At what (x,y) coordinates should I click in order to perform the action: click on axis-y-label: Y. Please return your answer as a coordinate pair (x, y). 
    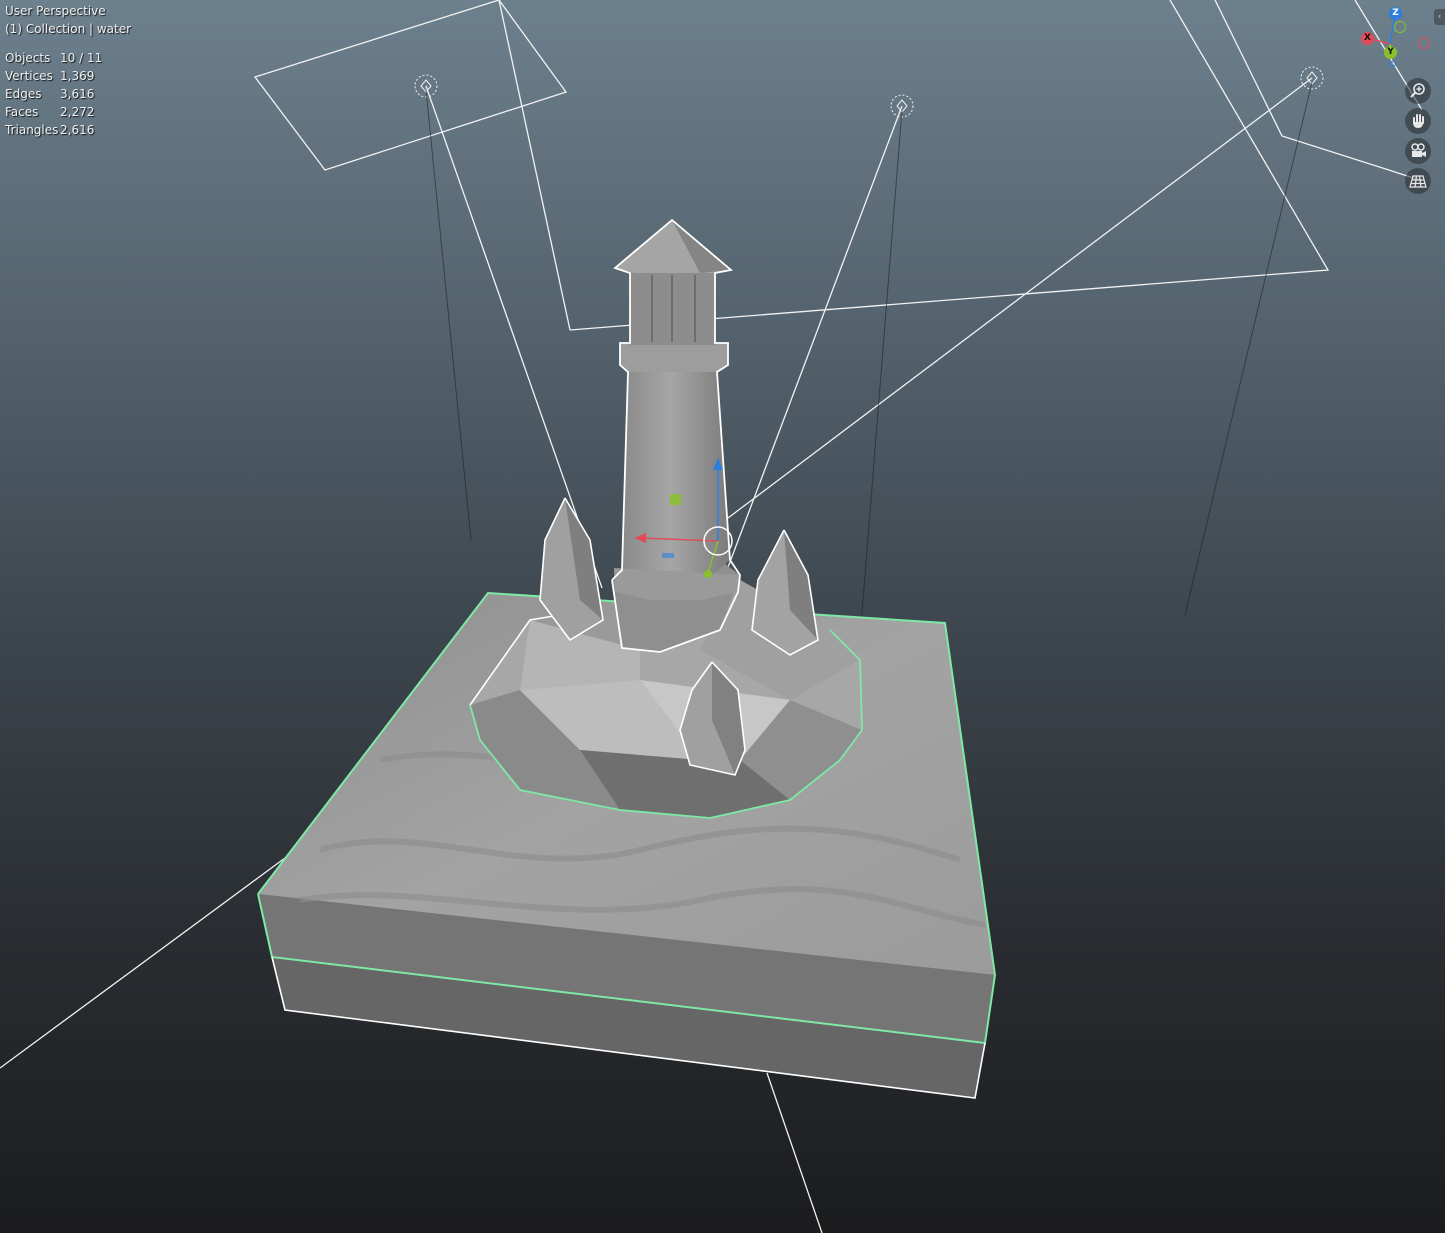
    Looking at the image, I should click on (1390, 52).